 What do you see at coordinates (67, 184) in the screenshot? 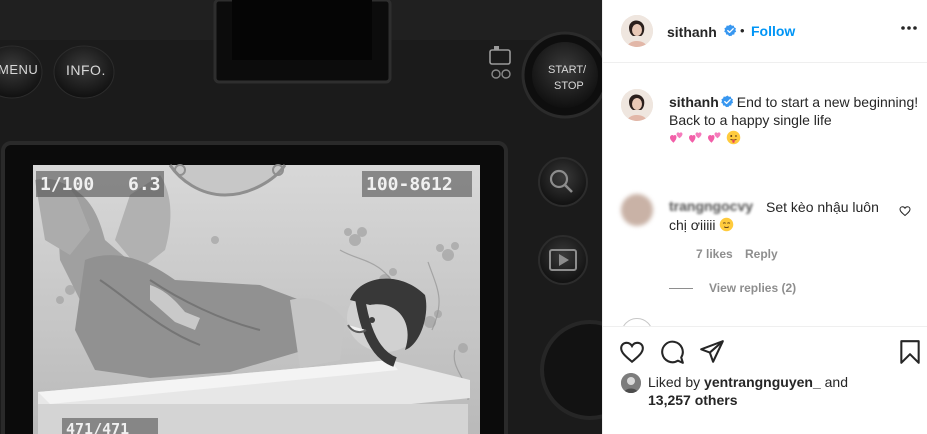
I see `lcd-shutter: 1/100` at bounding box center [67, 184].